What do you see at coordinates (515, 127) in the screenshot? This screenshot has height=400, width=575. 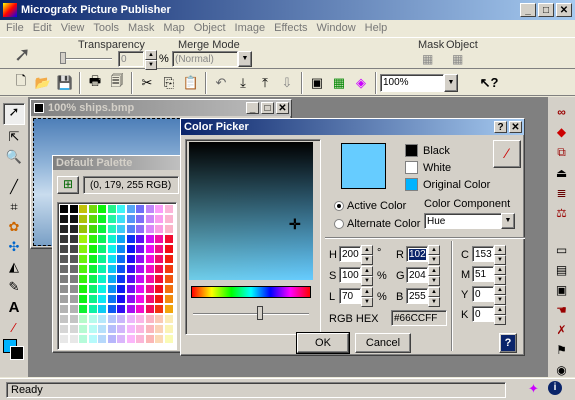 I see `dialog-close-button: ✕` at bounding box center [515, 127].